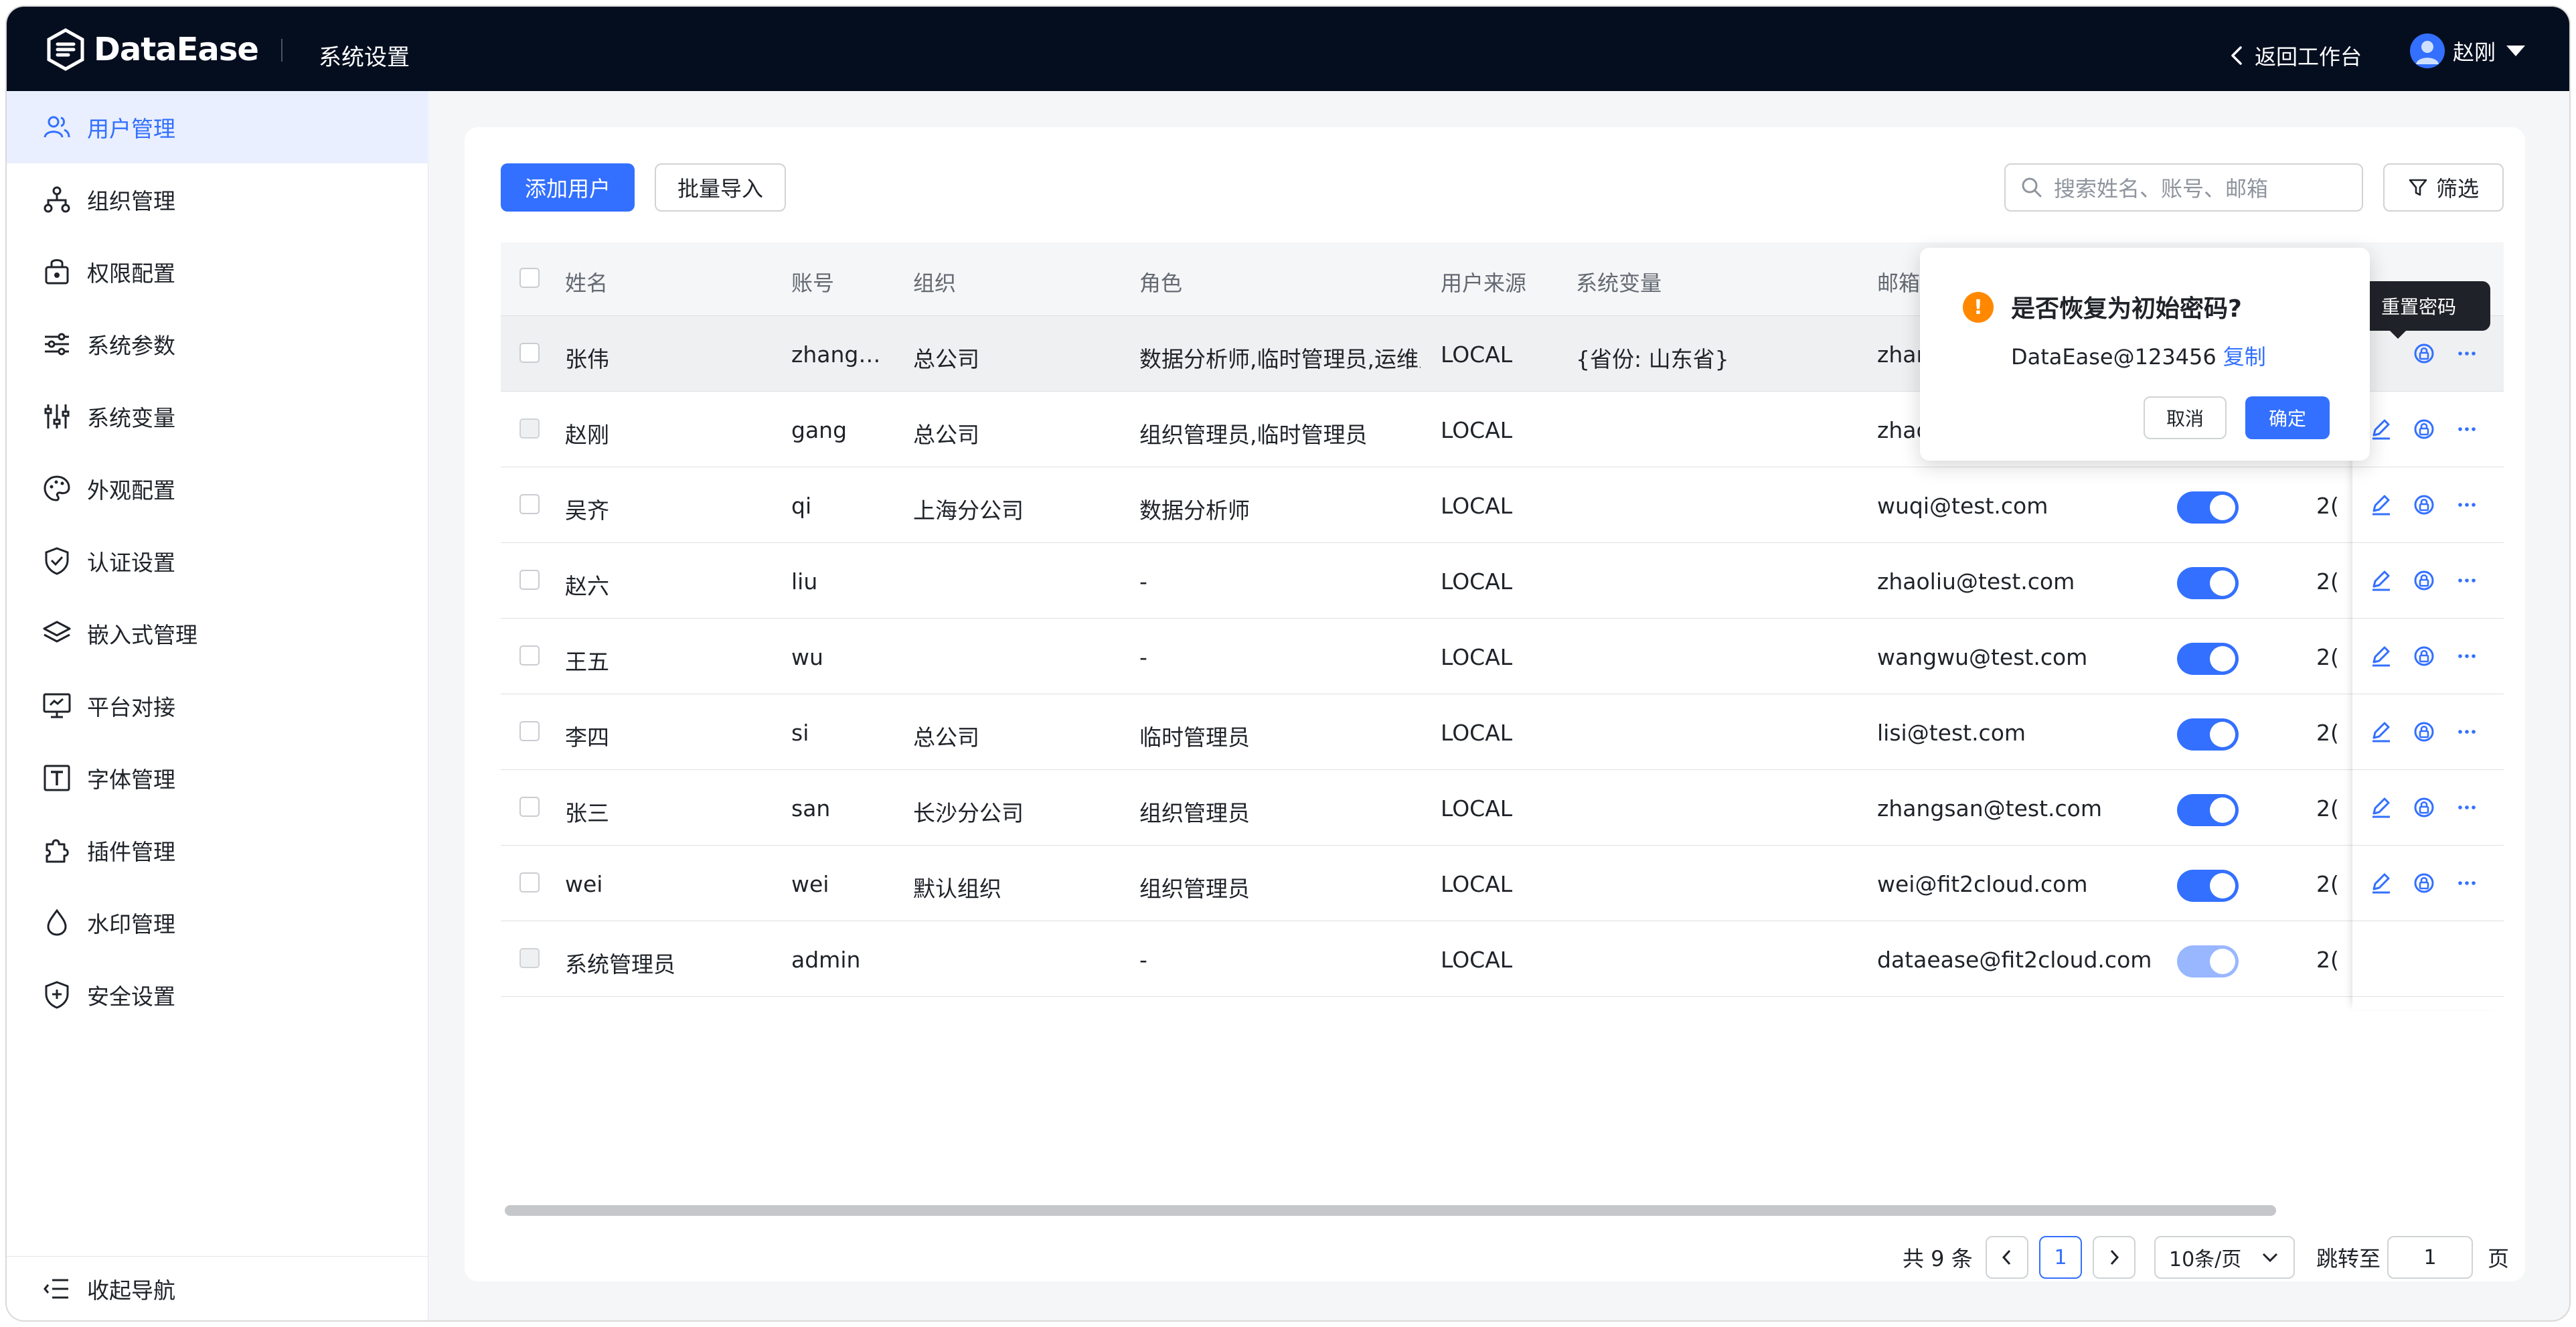 This screenshot has height=1327, width=2576. What do you see at coordinates (1502, 732) in the screenshot?
I see `table-row: 李四 si 总公司 临时管理员 LOCAL lisi@test.com 2(` at bounding box center [1502, 732].